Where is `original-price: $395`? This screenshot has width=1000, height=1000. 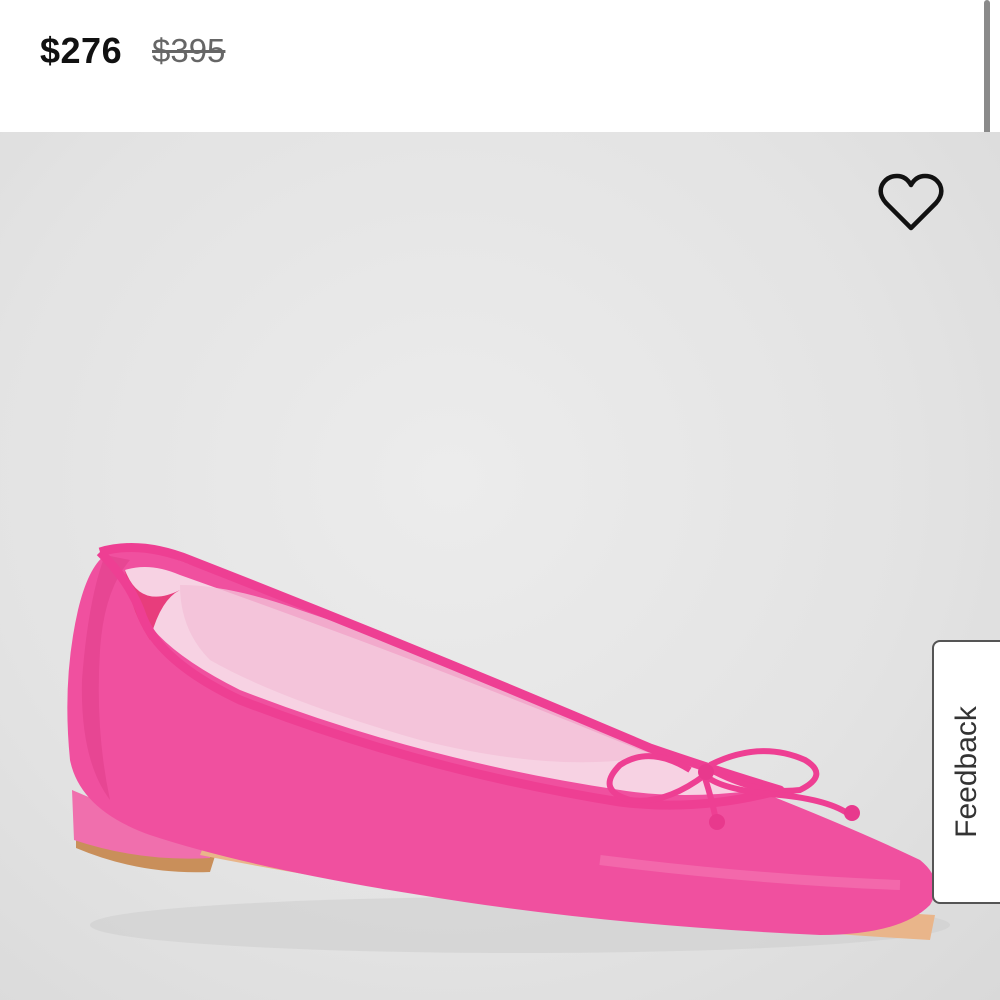 original-price: $395 is located at coordinates (189, 50).